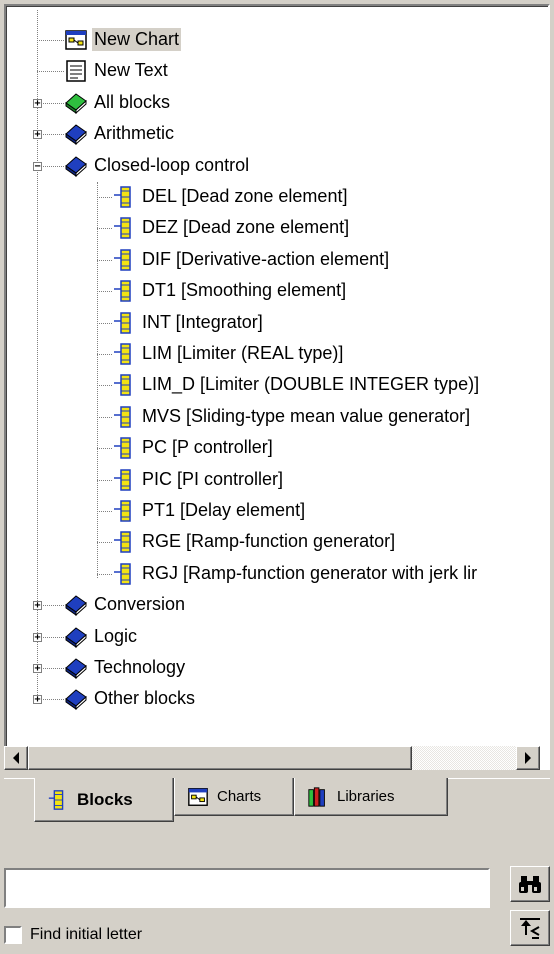 Image resolution: width=554 pixels, height=954 pixels. What do you see at coordinates (366, 796) in the screenshot?
I see `tab-libraries-label: Libraries` at bounding box center [366, 796].